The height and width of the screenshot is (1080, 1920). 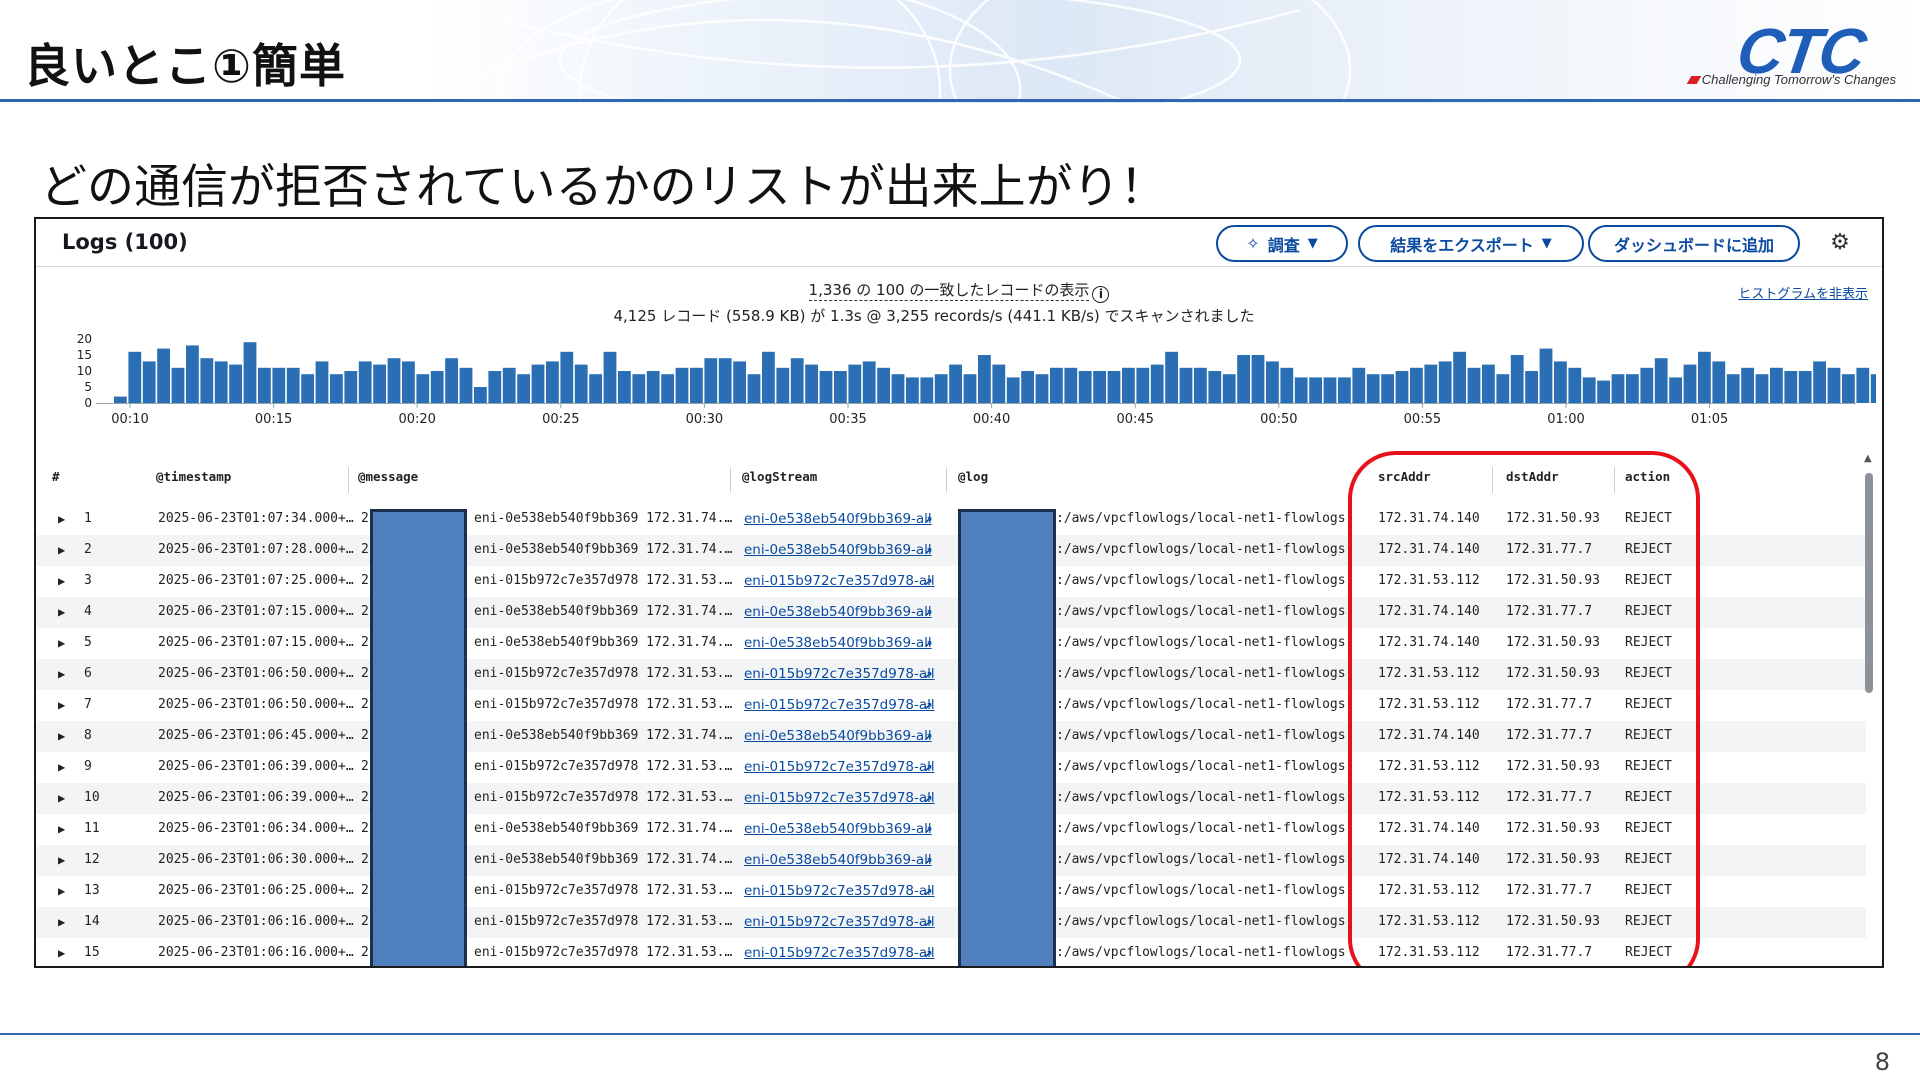 I want to click on info-icon: i, so click(x=1101, y=294).